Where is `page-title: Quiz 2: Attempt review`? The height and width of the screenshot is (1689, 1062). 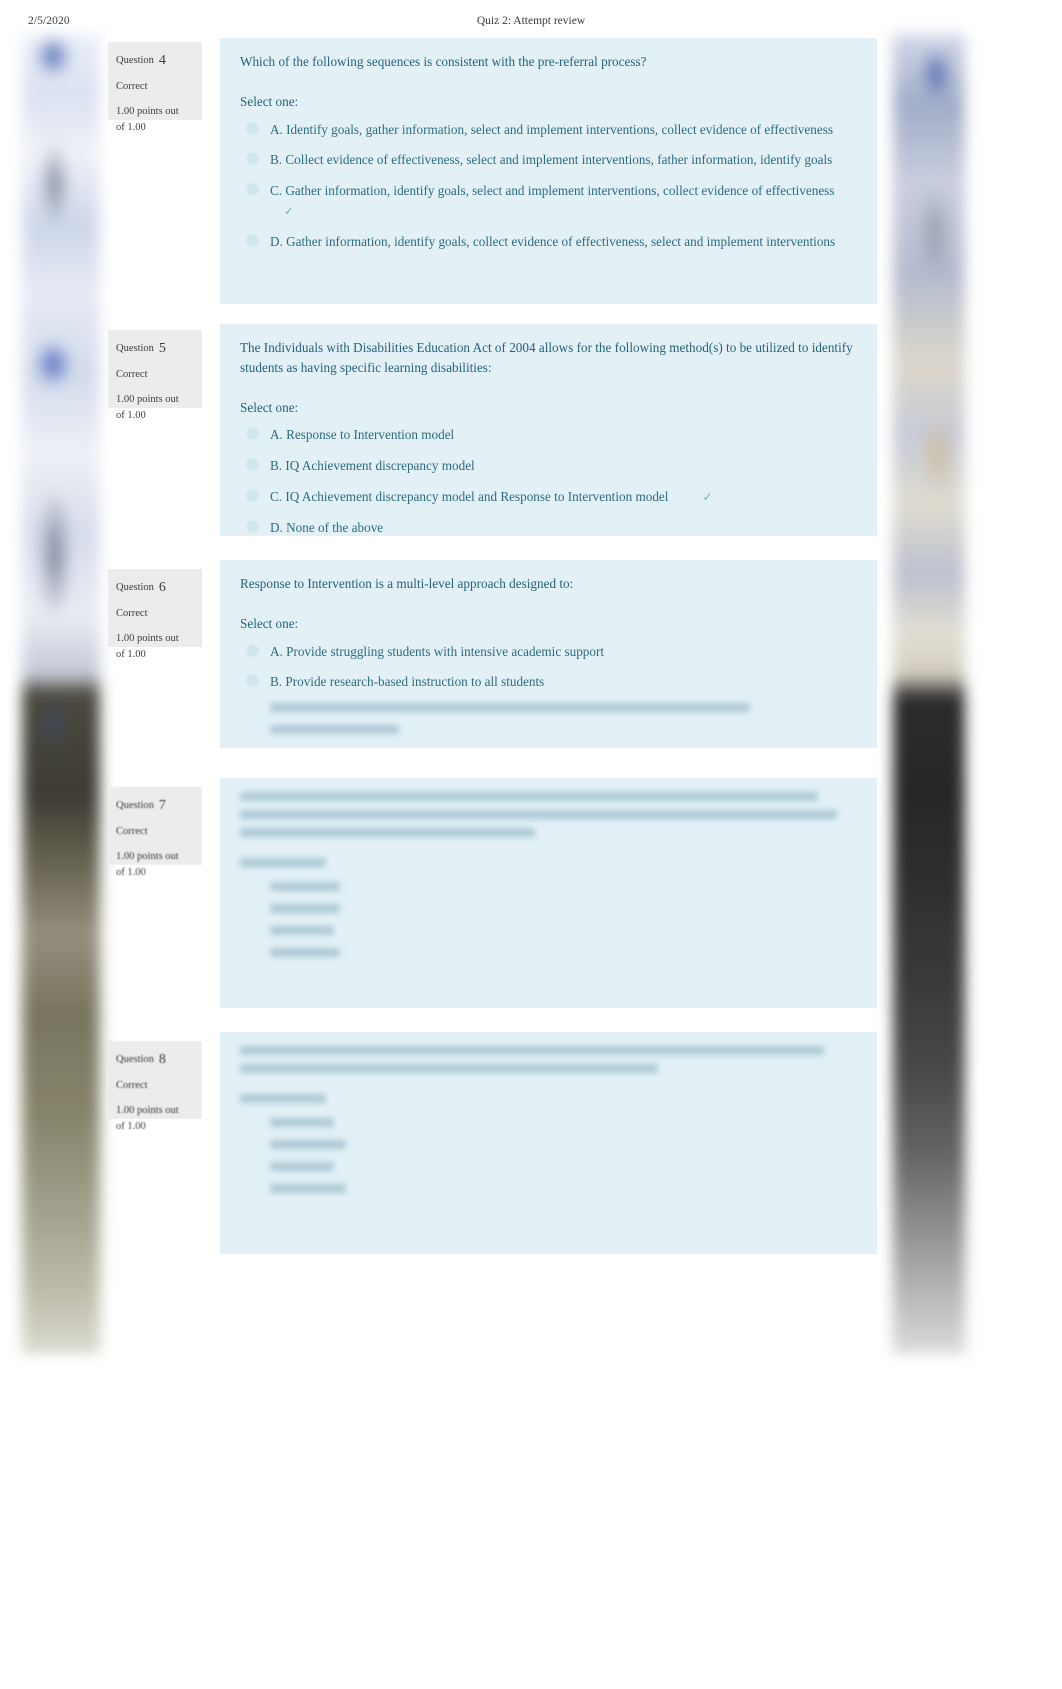
page-title: Quiz 2: Attempt review is located at coordinates (531, 21).